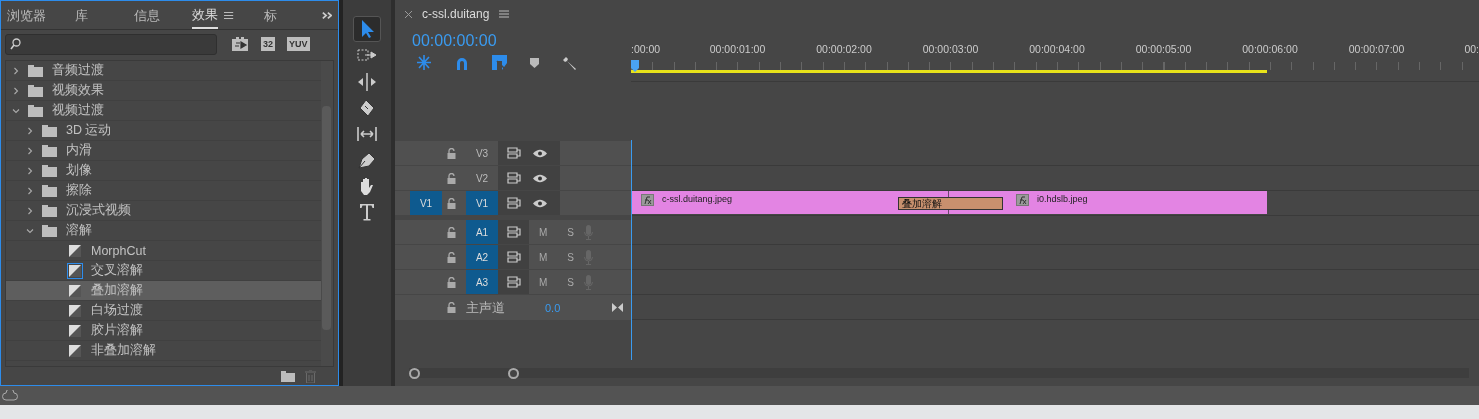 This screenshot has height=419, width=1479. Describe the element at coordinates (163, 71) in the screenshot. I see `tree-row: 音频过渡` at that location.